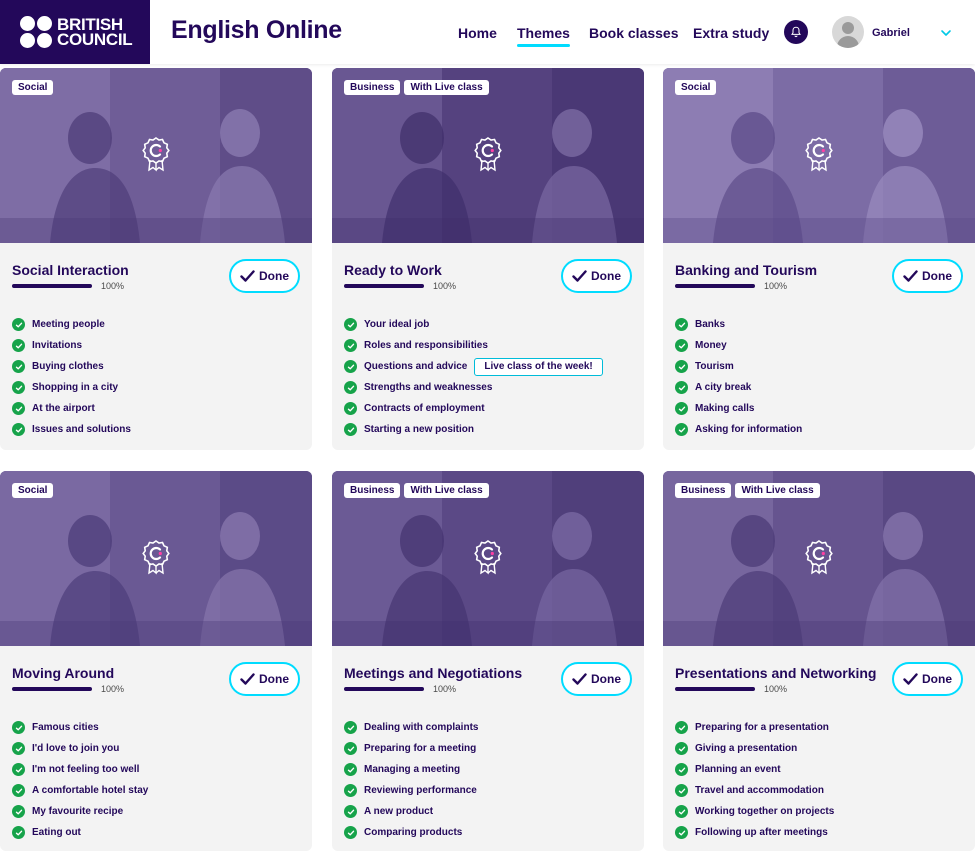 The width and height of the screenshot is (975, 851). I want to click on topic-item: Managing a meeting, so click(488, 769).